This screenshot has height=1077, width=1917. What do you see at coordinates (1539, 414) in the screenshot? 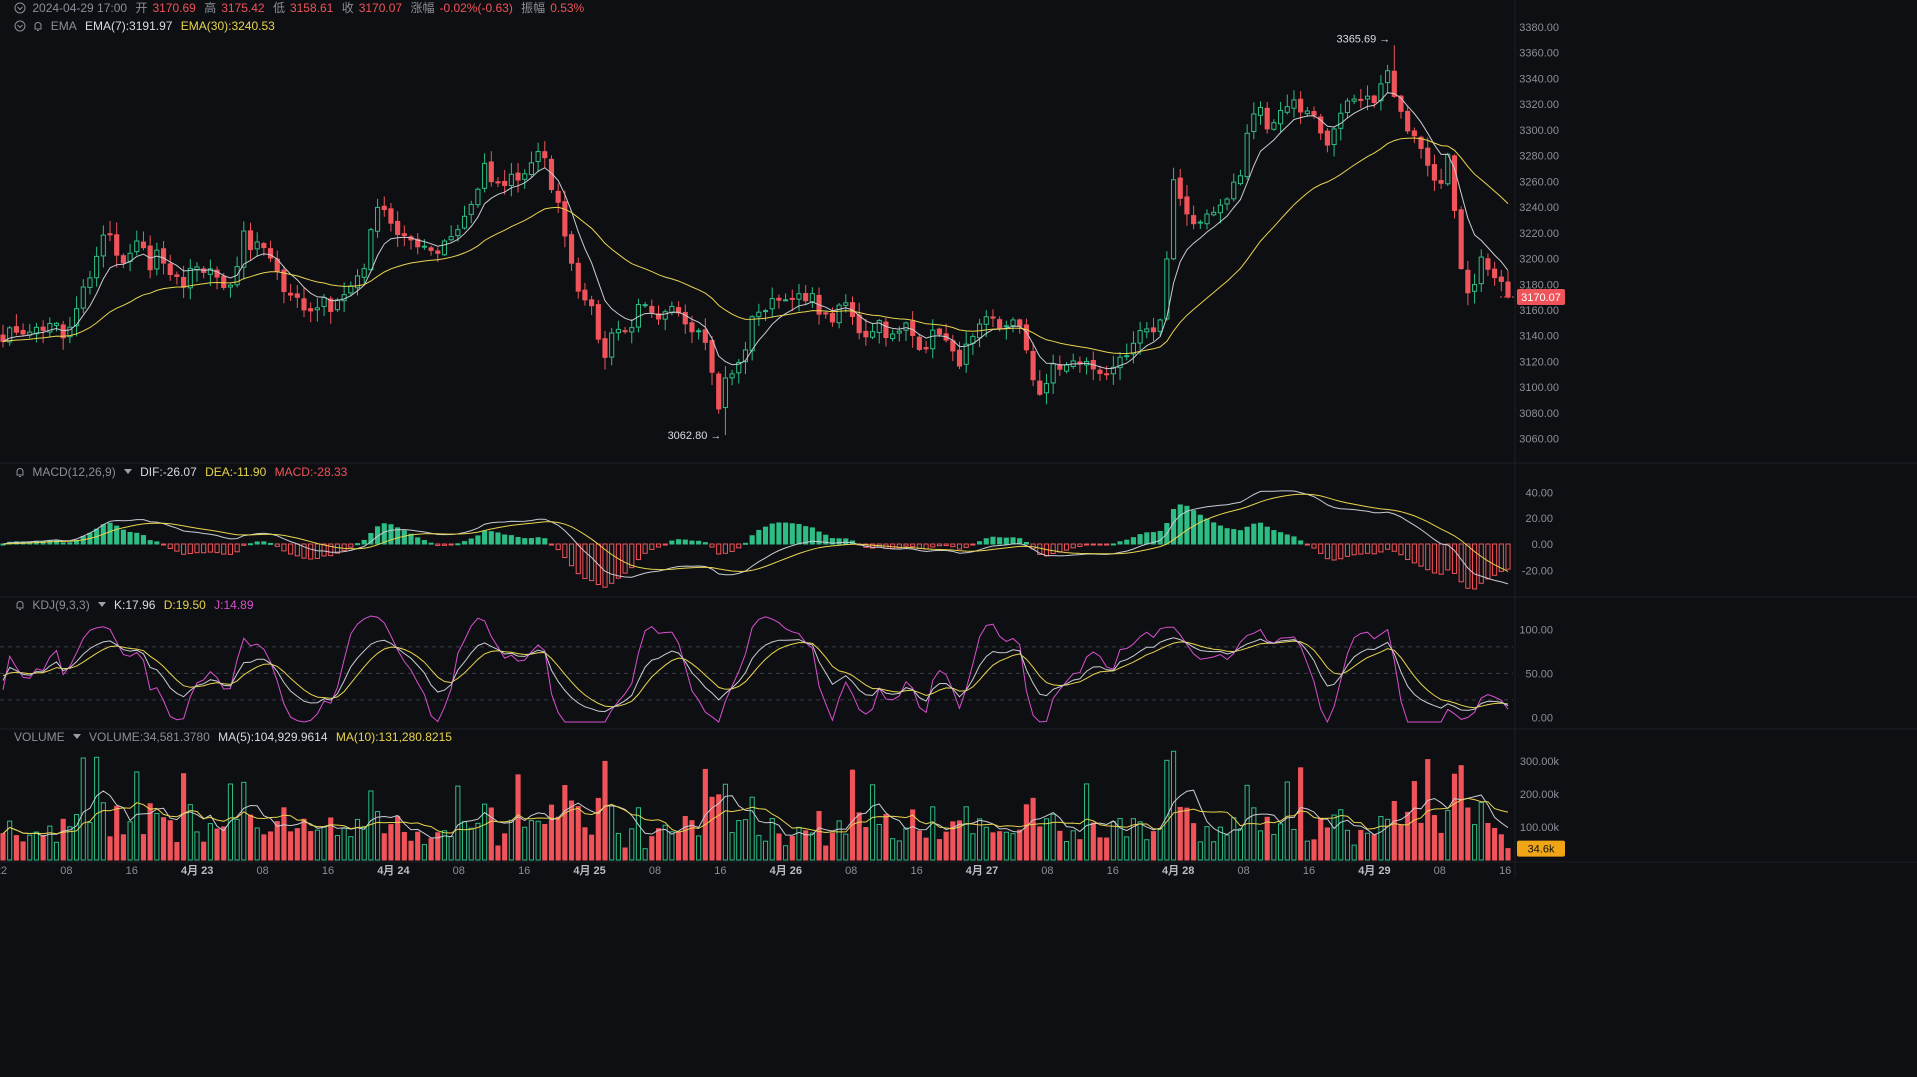
I see `price-tick-label: 3080.00` at bounding box center [1539, 414].